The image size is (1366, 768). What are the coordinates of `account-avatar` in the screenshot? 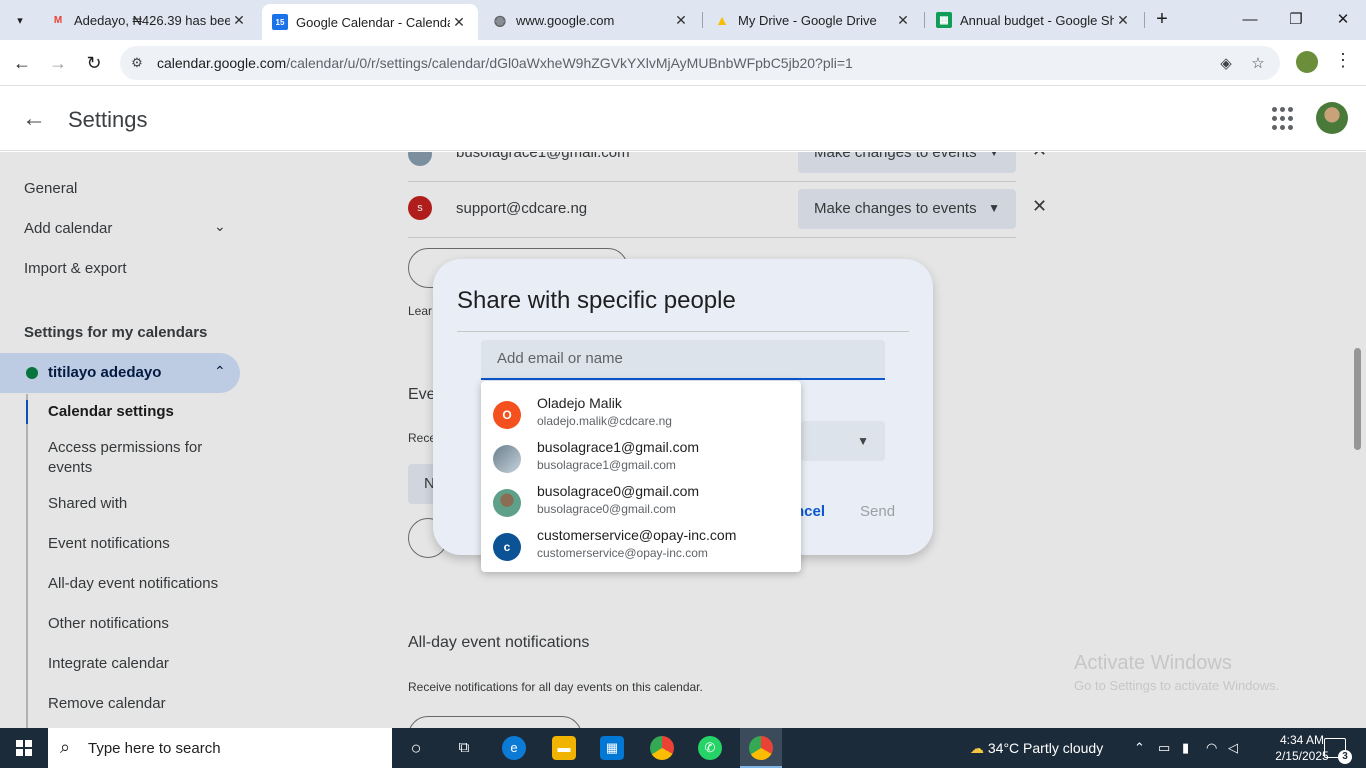 It's located at (1332, 118).